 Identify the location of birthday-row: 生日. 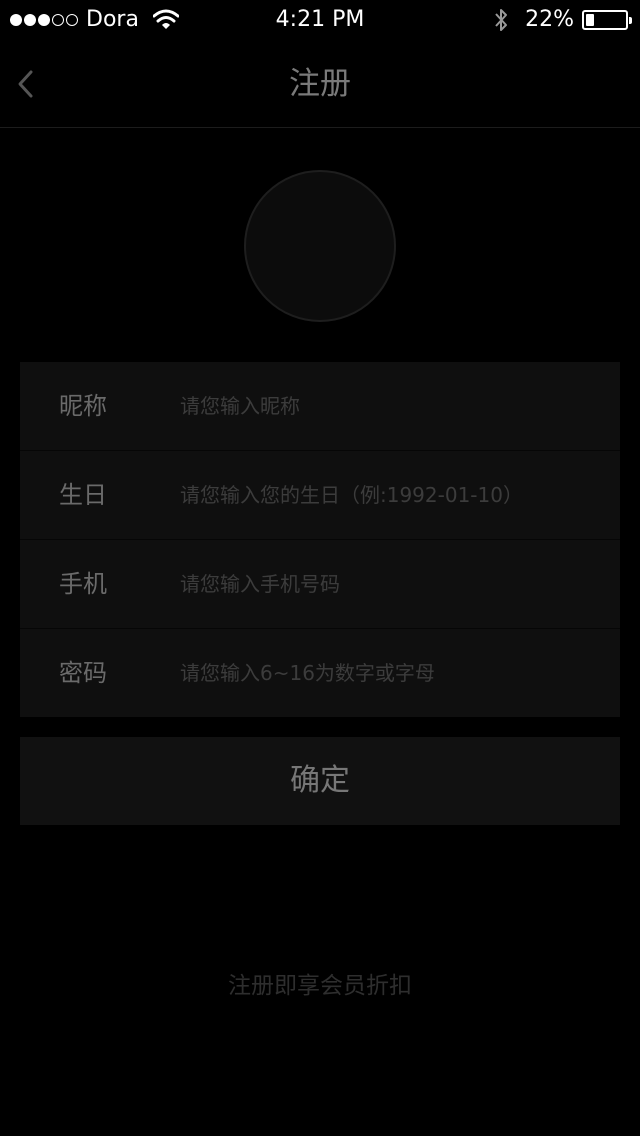
(320, 495).